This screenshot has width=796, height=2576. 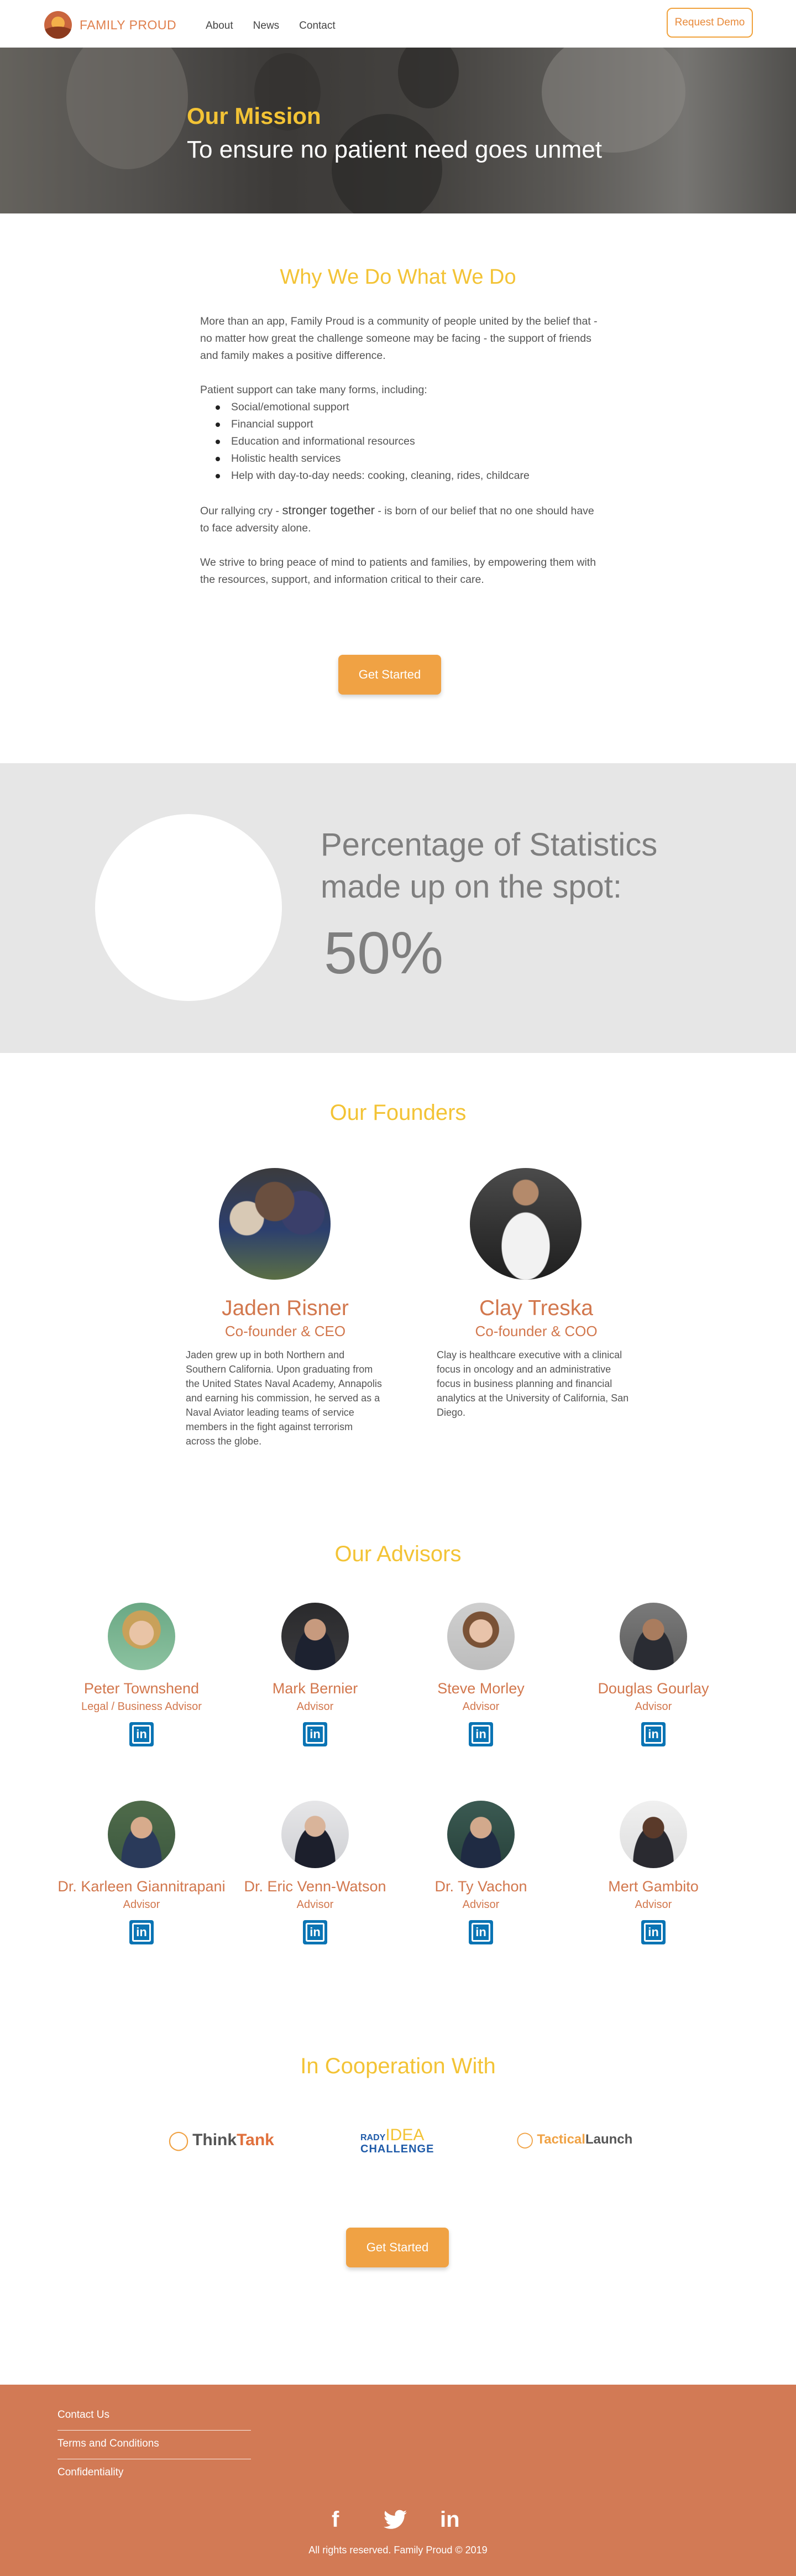 I want to click on list-item: Holistic health services, so click(x=402, y=458).